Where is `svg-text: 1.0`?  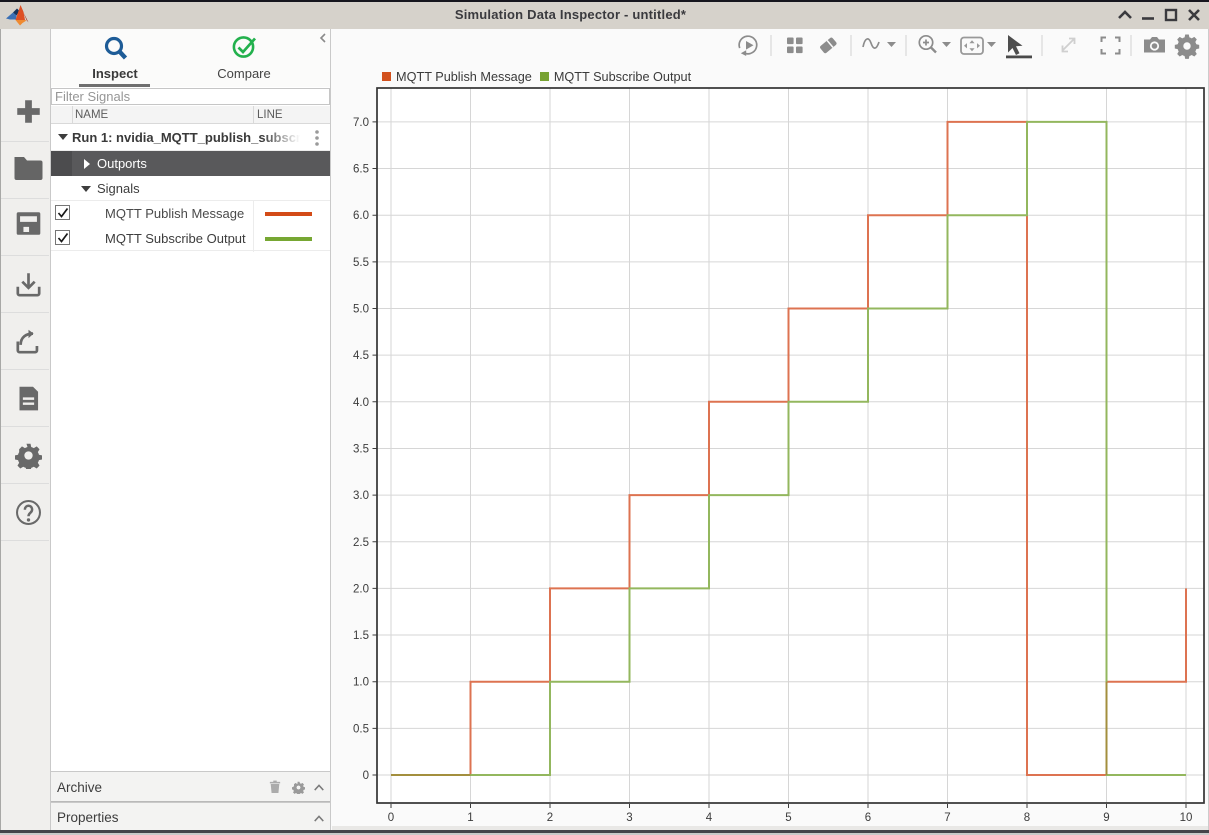 svg-text: 1.0 is located at coordinates (361, 683).